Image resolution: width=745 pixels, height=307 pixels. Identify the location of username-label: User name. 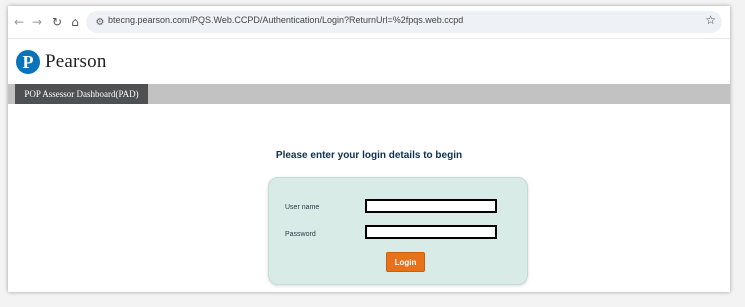
(302, 207).